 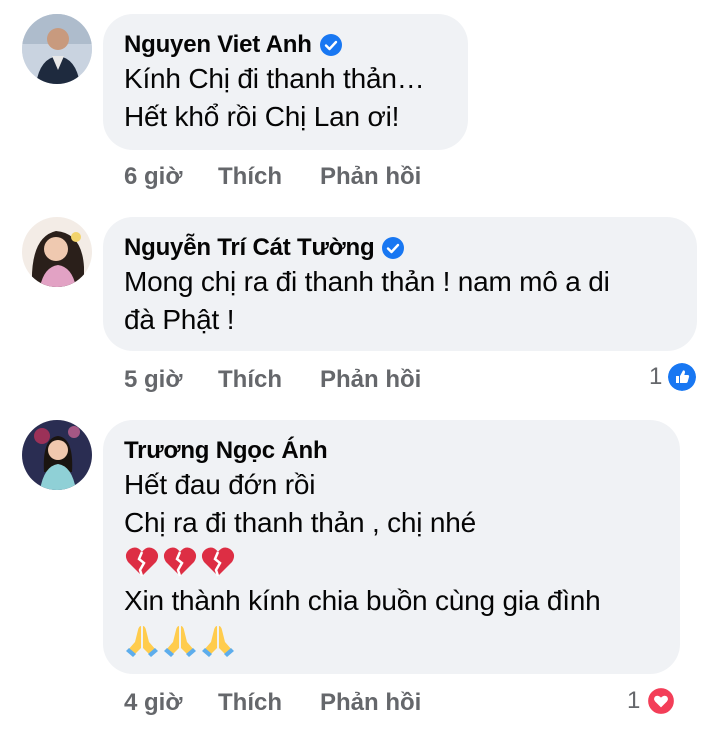 I want to click on comment-author: Nguyễn Trí Cát Tường, so click(x=249, y=248).